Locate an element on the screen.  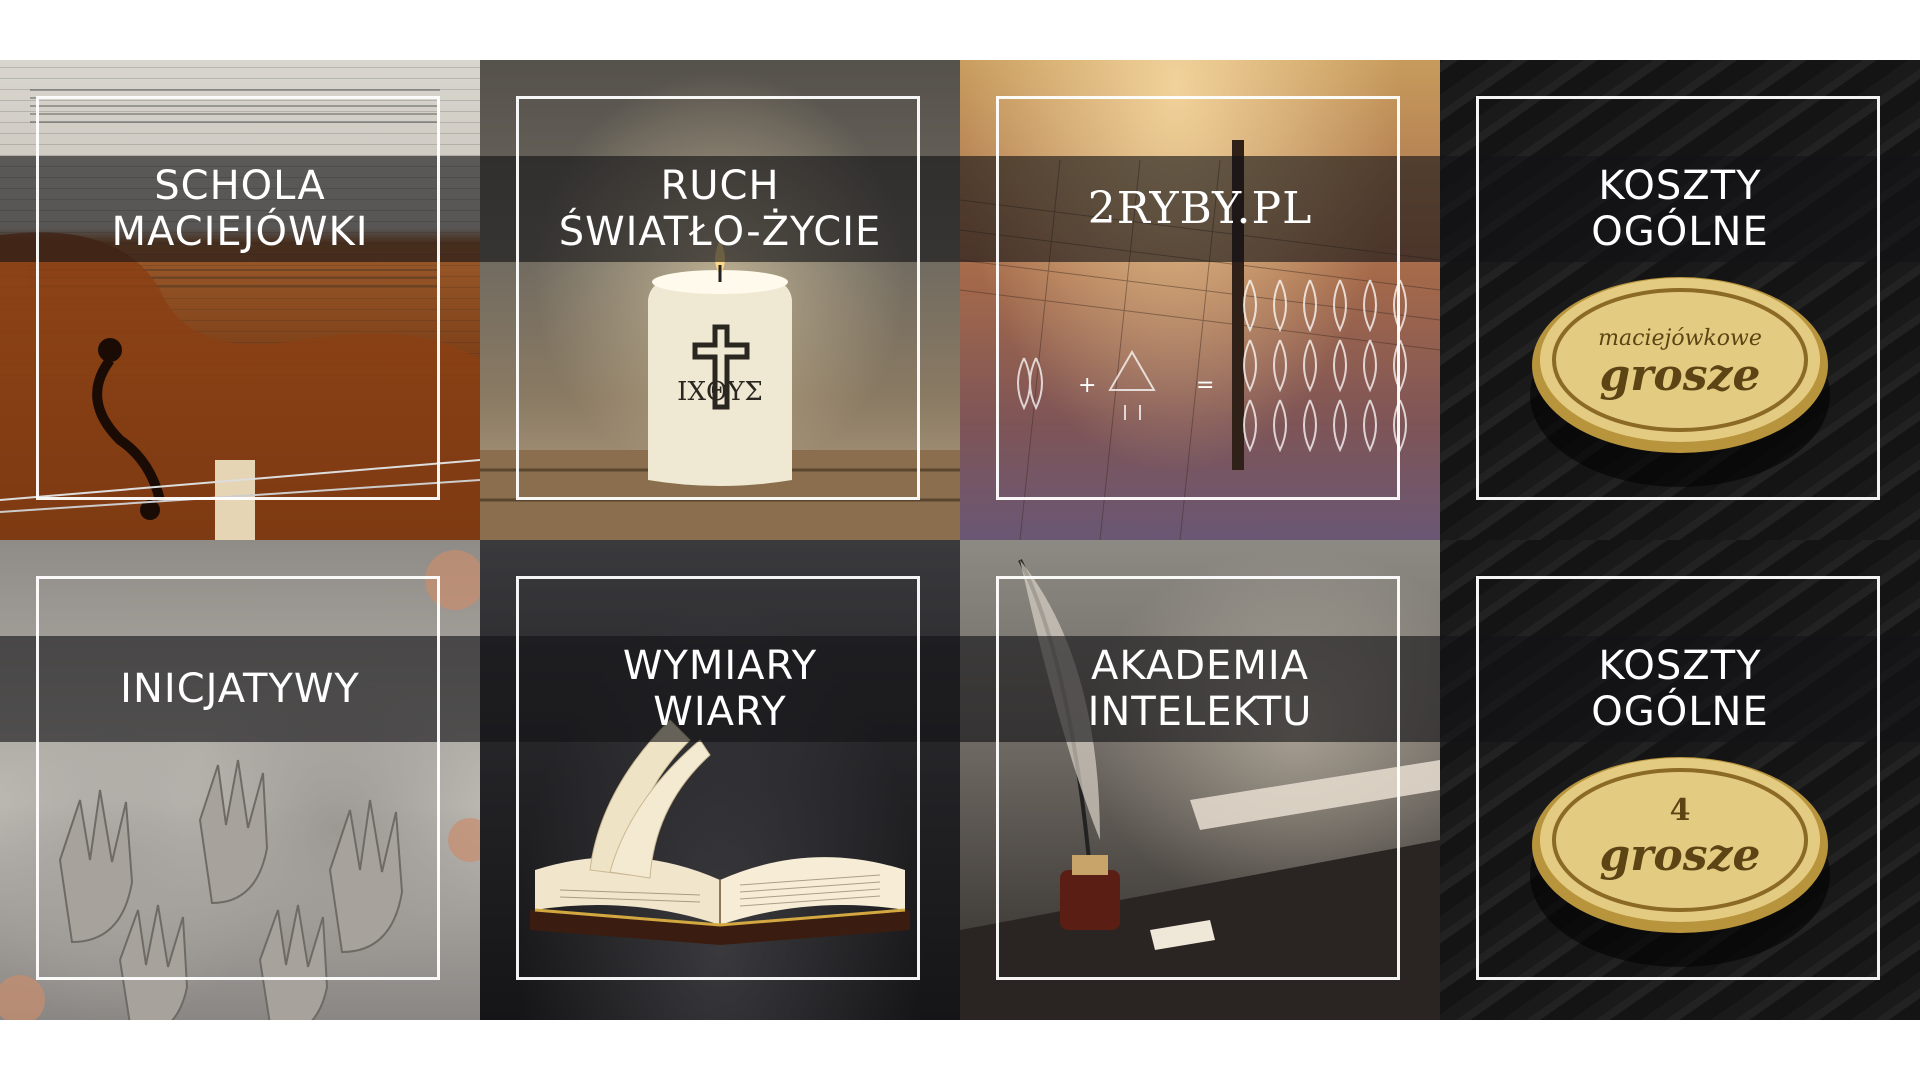
tile-title: 2RYBY.PL is located at coordinates (1200, 208).